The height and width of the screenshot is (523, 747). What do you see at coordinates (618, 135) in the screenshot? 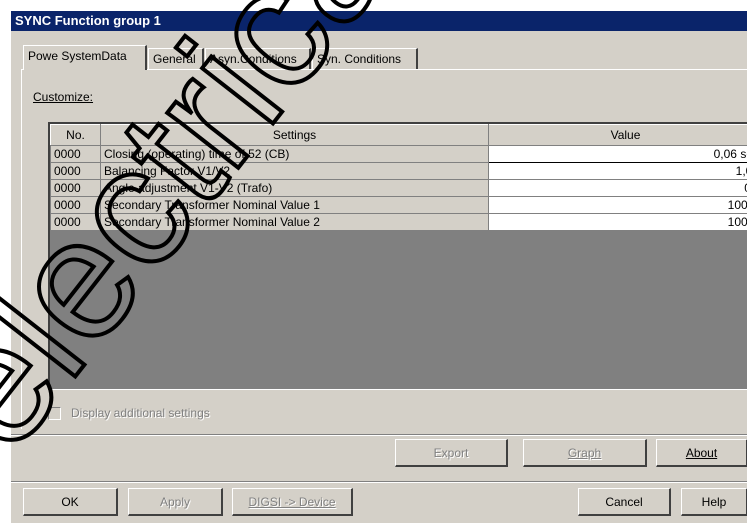
I see `column-header-value: Value` at bounding box center [618, 135].